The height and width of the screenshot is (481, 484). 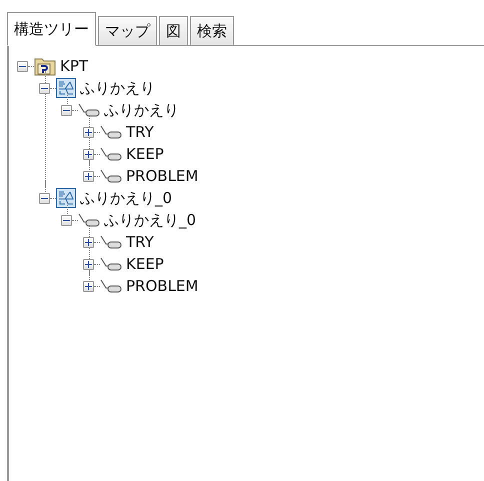 I want to click on tab: 図, so click(x=173, y=31).